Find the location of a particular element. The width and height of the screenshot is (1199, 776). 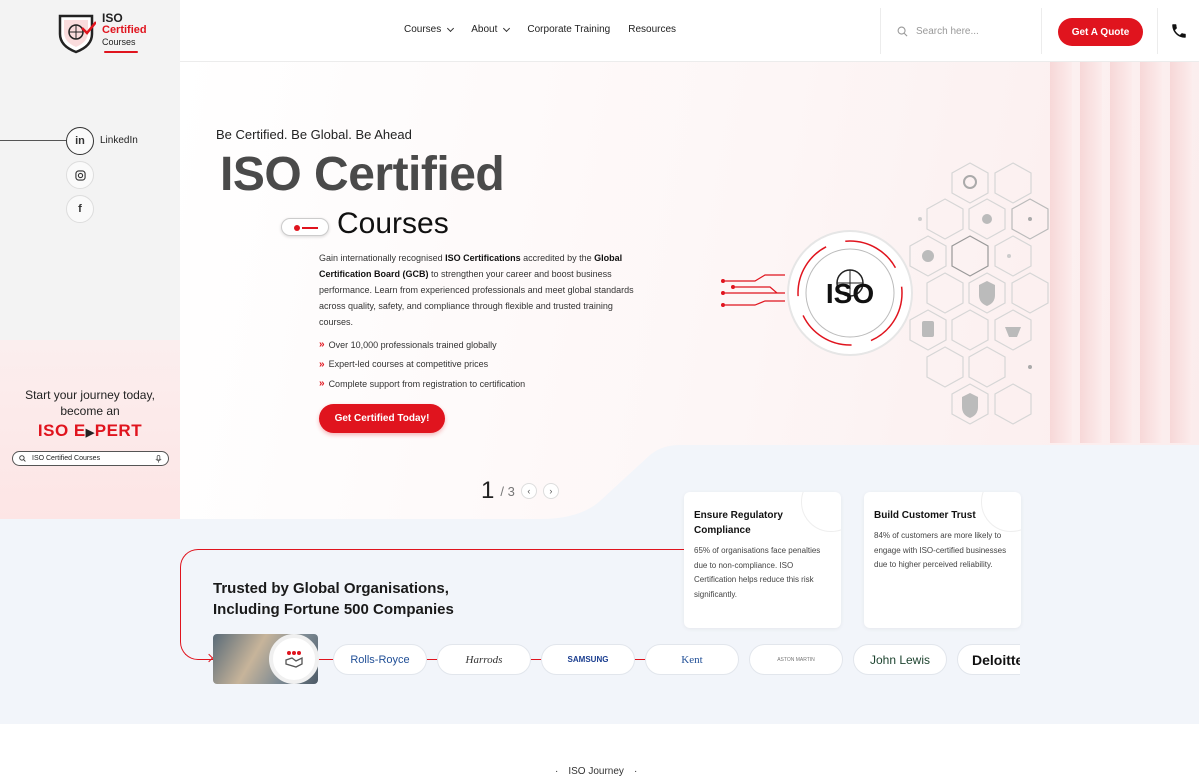

nav-corporate-training-label: Corporate Training is located at coordinates (569, 29).